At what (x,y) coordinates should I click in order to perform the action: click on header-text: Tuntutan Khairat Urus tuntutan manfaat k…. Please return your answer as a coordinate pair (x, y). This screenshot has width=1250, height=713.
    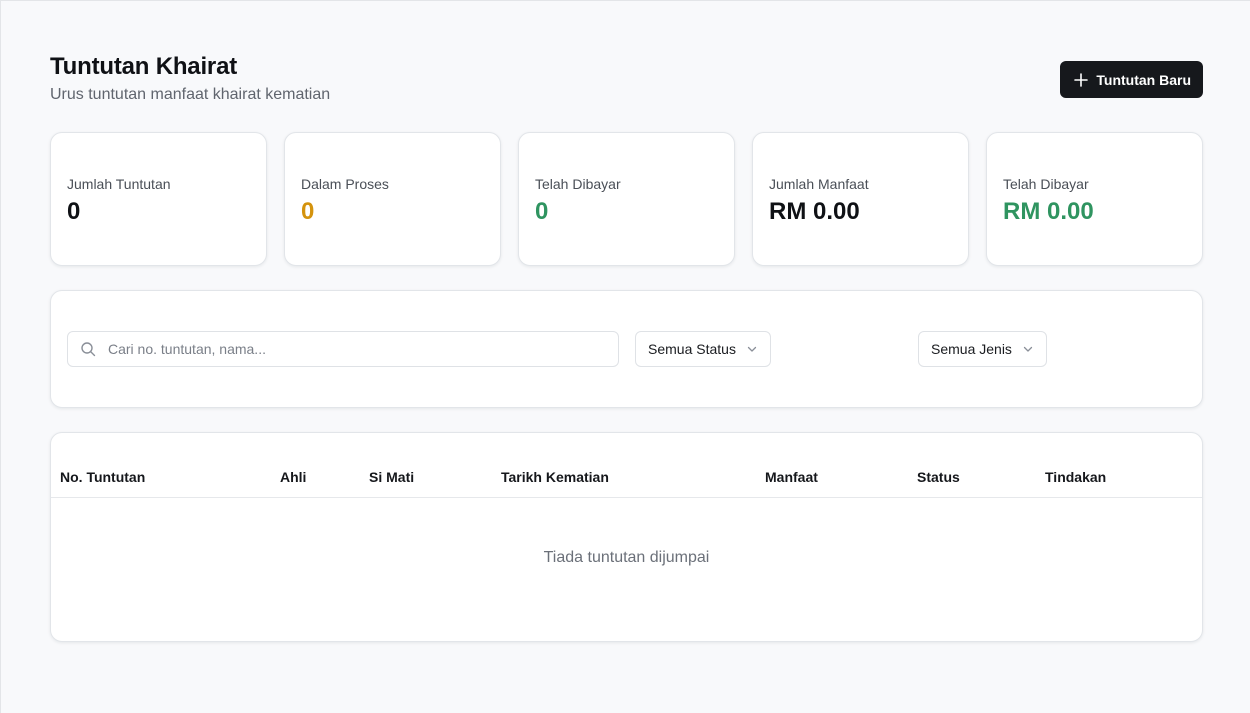
    Looking at the image, I should click on (190, 78).